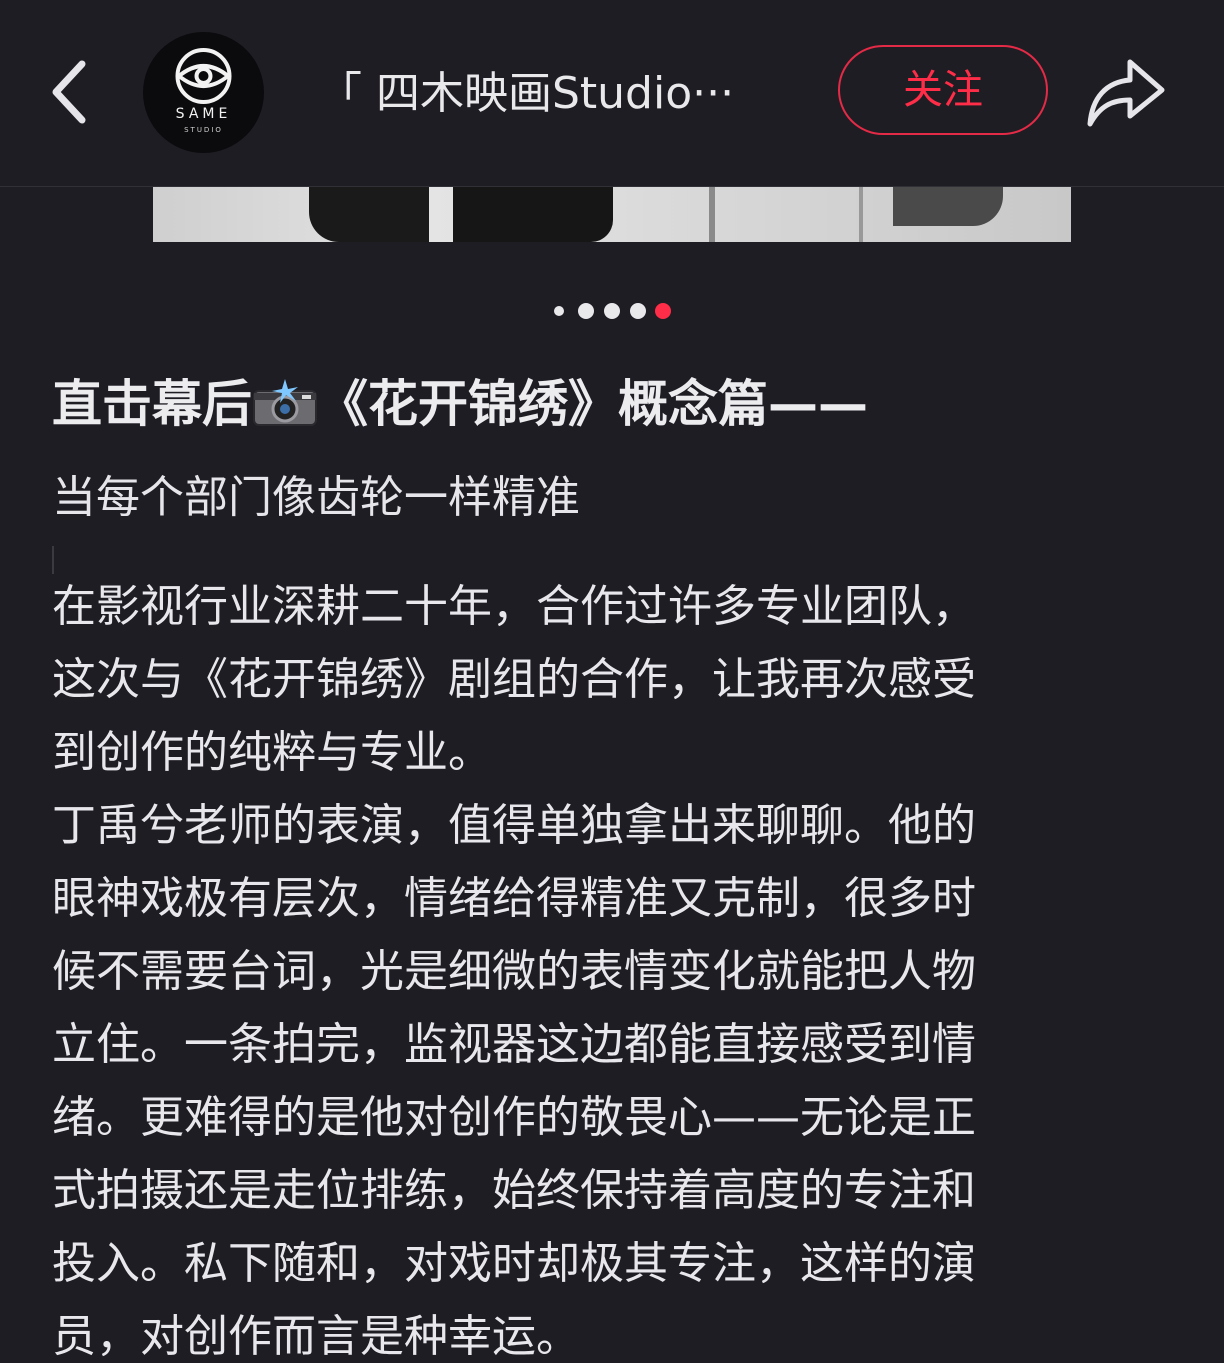  I want to click on top-bar: SAME STUDIO 「 四木映画Studio··· 关注, so click(612, 93).